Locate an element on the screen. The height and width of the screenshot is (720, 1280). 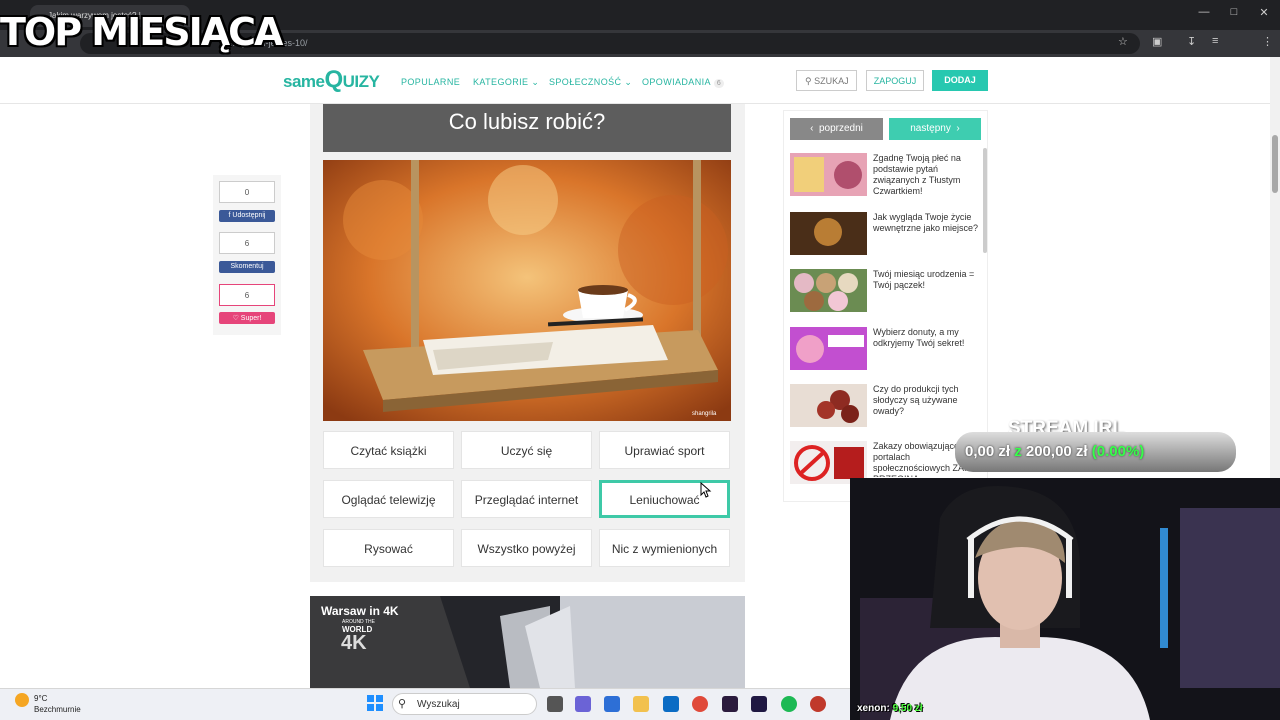
stories-badge: 6 is located at coordinates (719, 83).